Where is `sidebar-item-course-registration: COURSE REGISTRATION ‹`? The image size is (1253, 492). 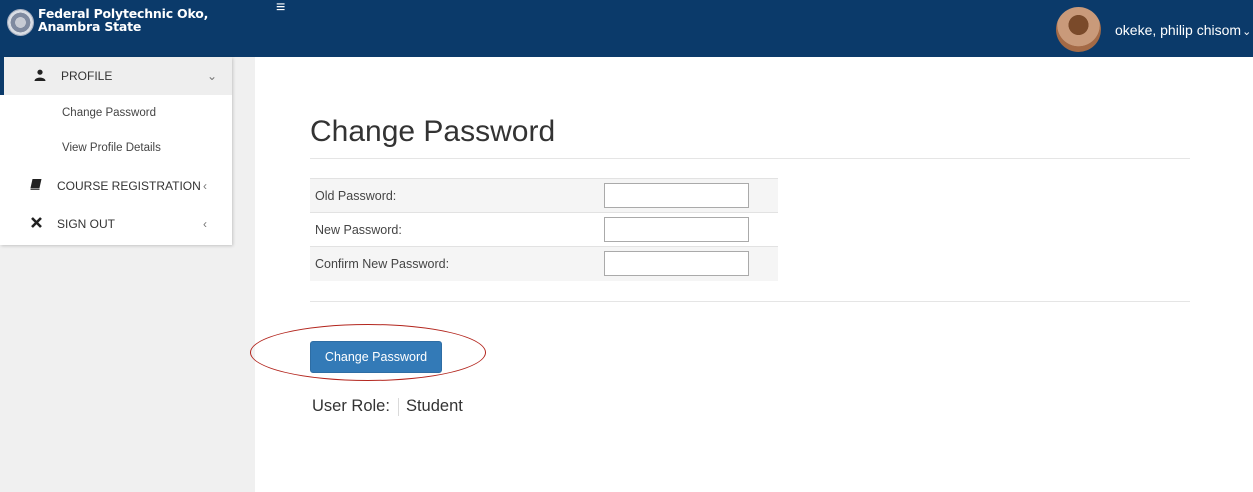
sidebar-item-course-registration: COURSE REGISTRATION ‹ is located at coordinates (116, 186).